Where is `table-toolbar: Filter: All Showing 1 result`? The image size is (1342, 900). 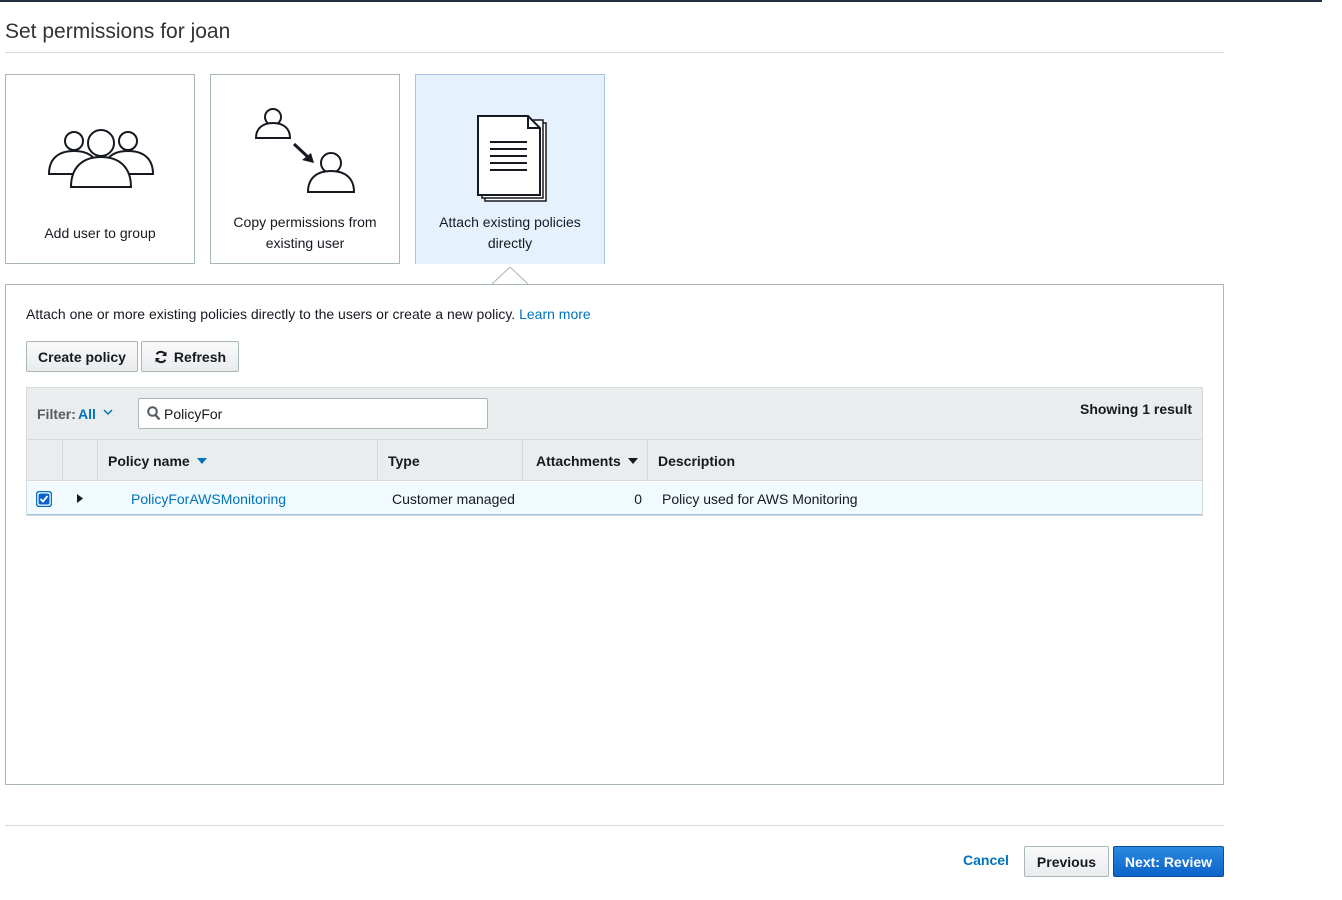
table-toolbar: Filter: All Showing 1 result is located at coordinates (614, 414).